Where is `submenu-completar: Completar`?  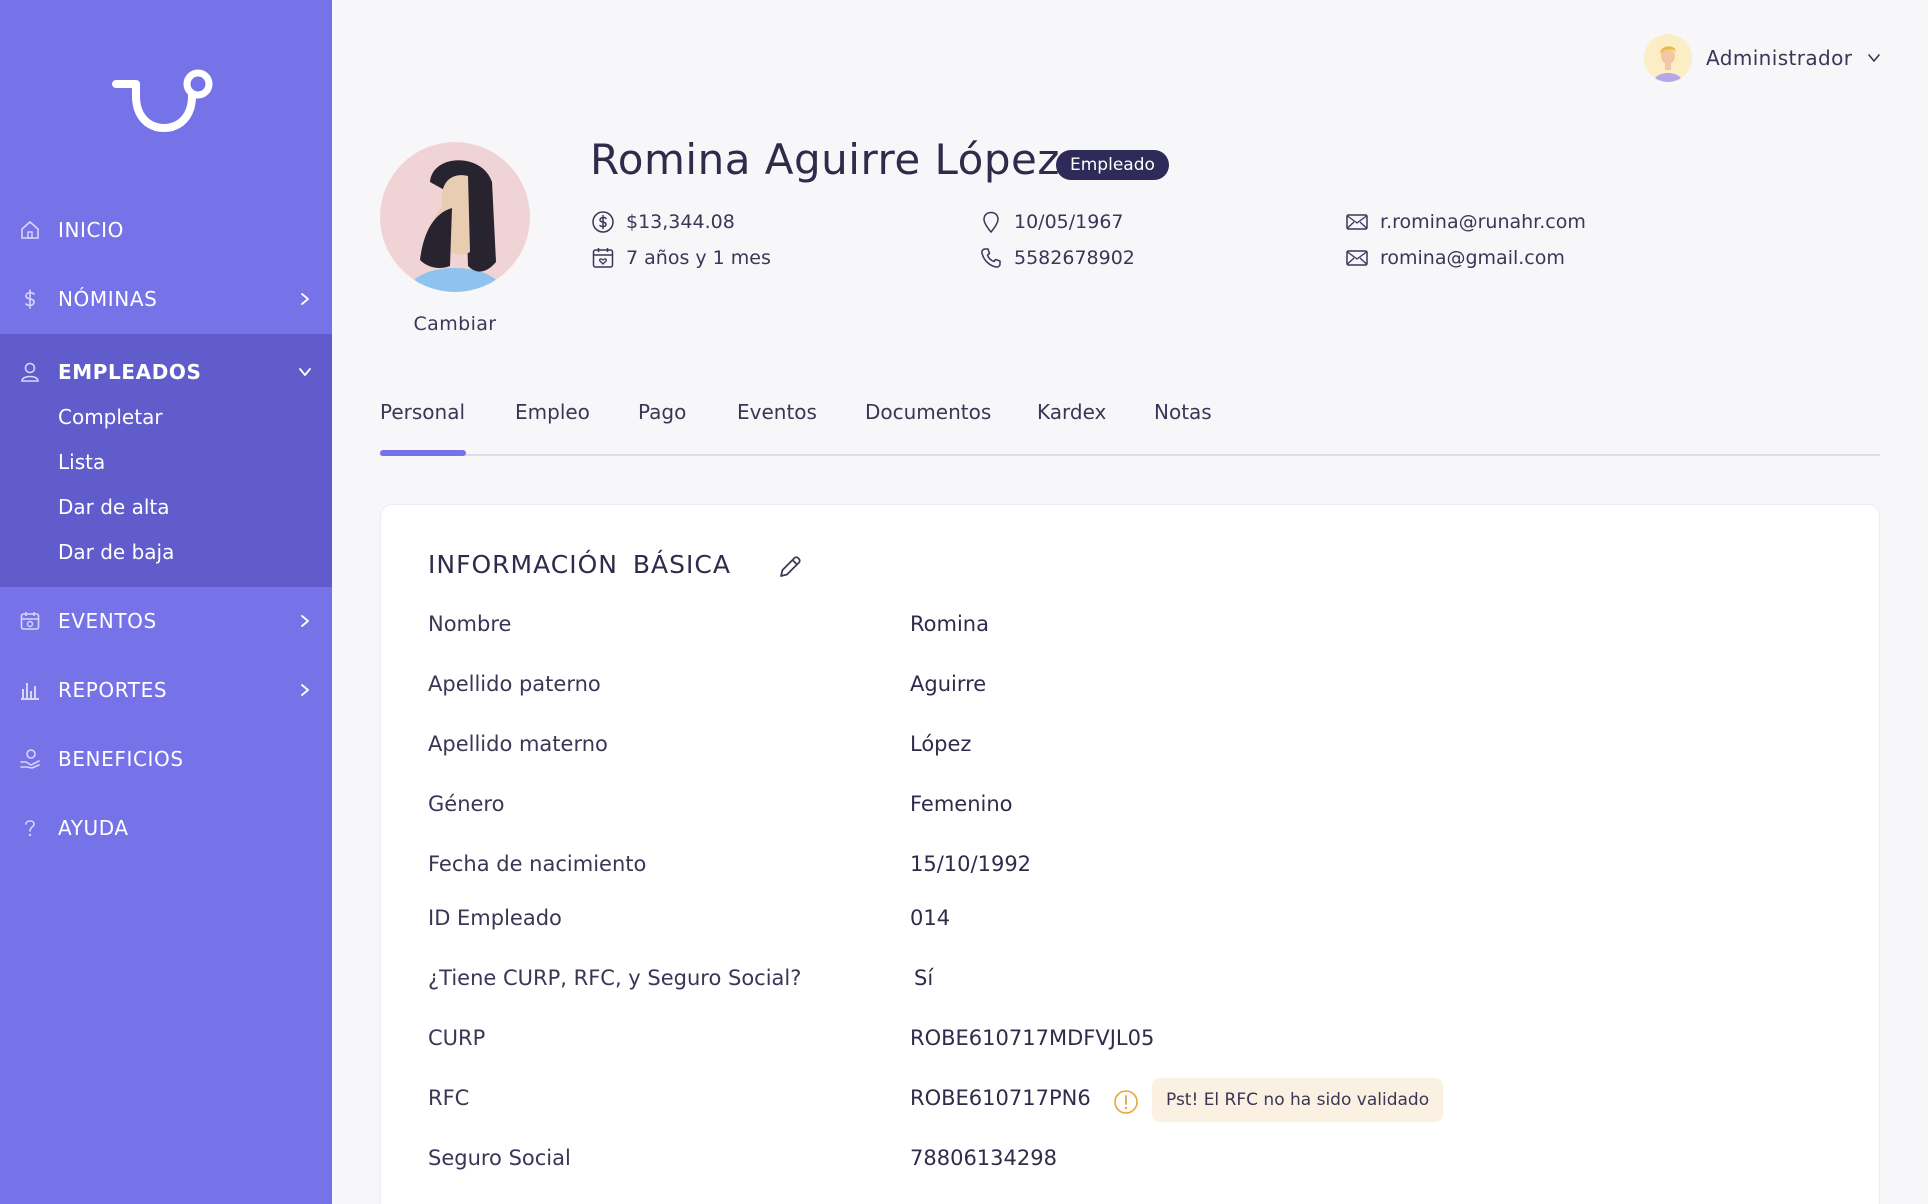 submenu-completar: Completar is located at coordinates (110, 417).